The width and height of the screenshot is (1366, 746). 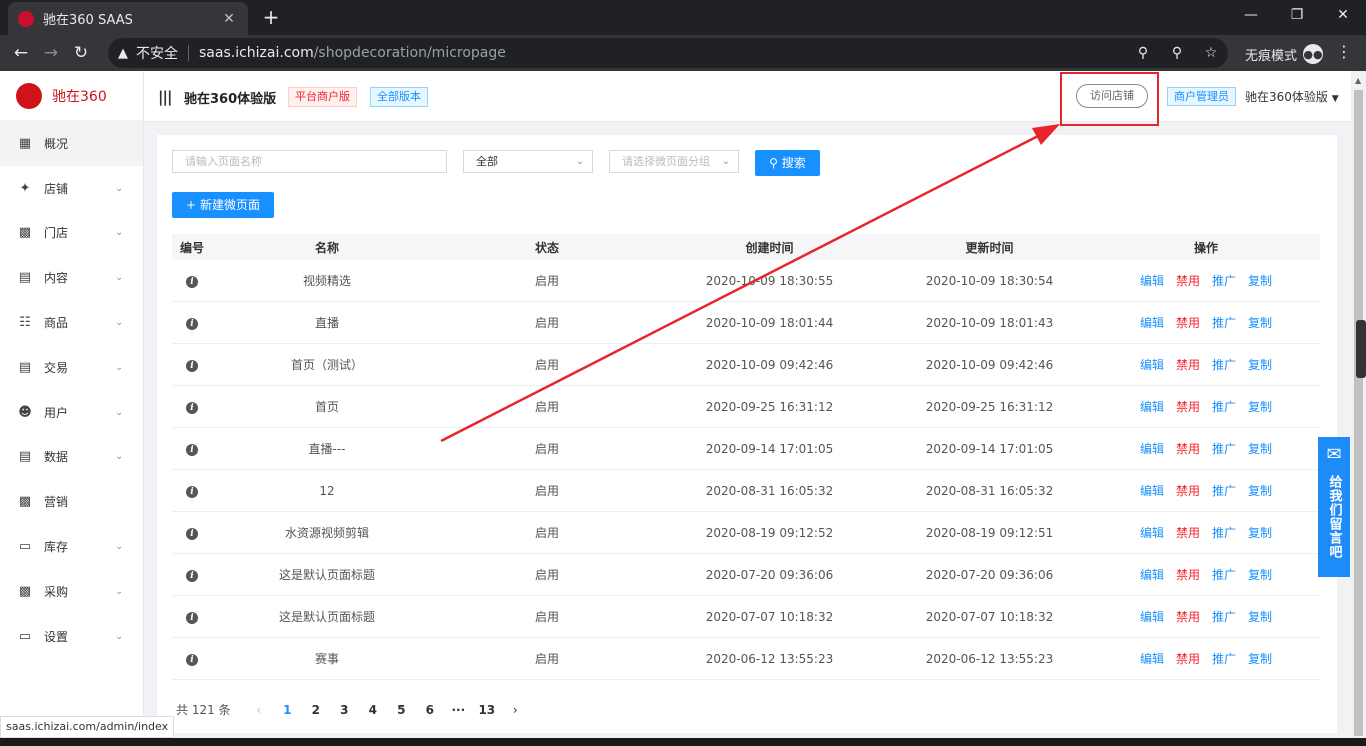 I want to click on next-page-icon: ›, so click(x=515, y=710).